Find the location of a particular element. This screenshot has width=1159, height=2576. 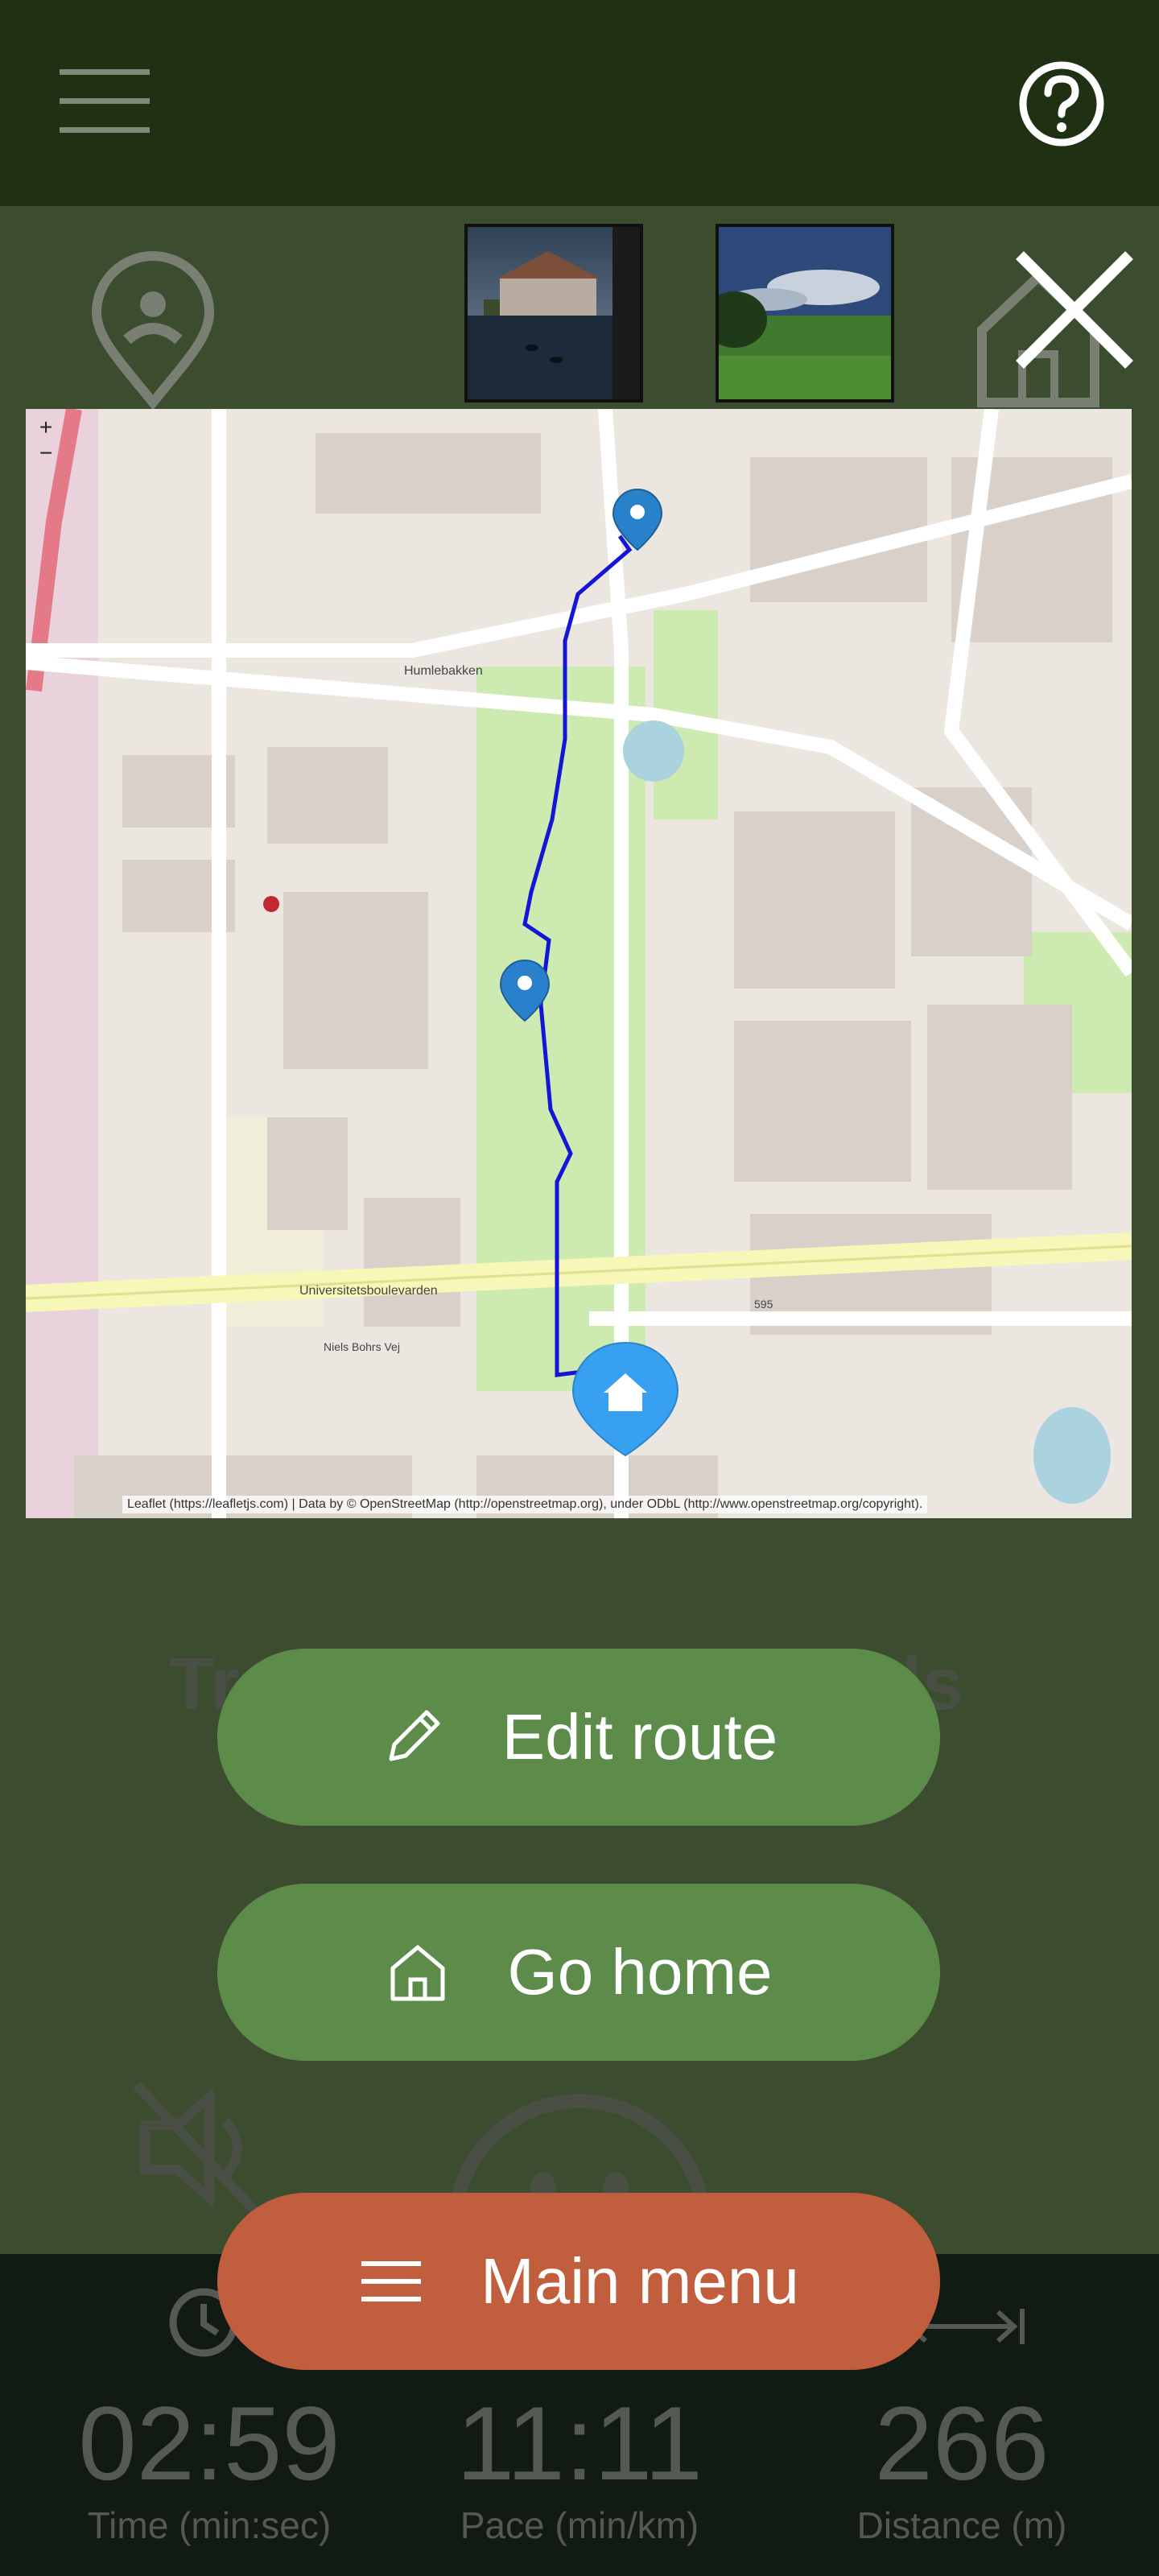

close-icon is located at coordinates (1074, 310).